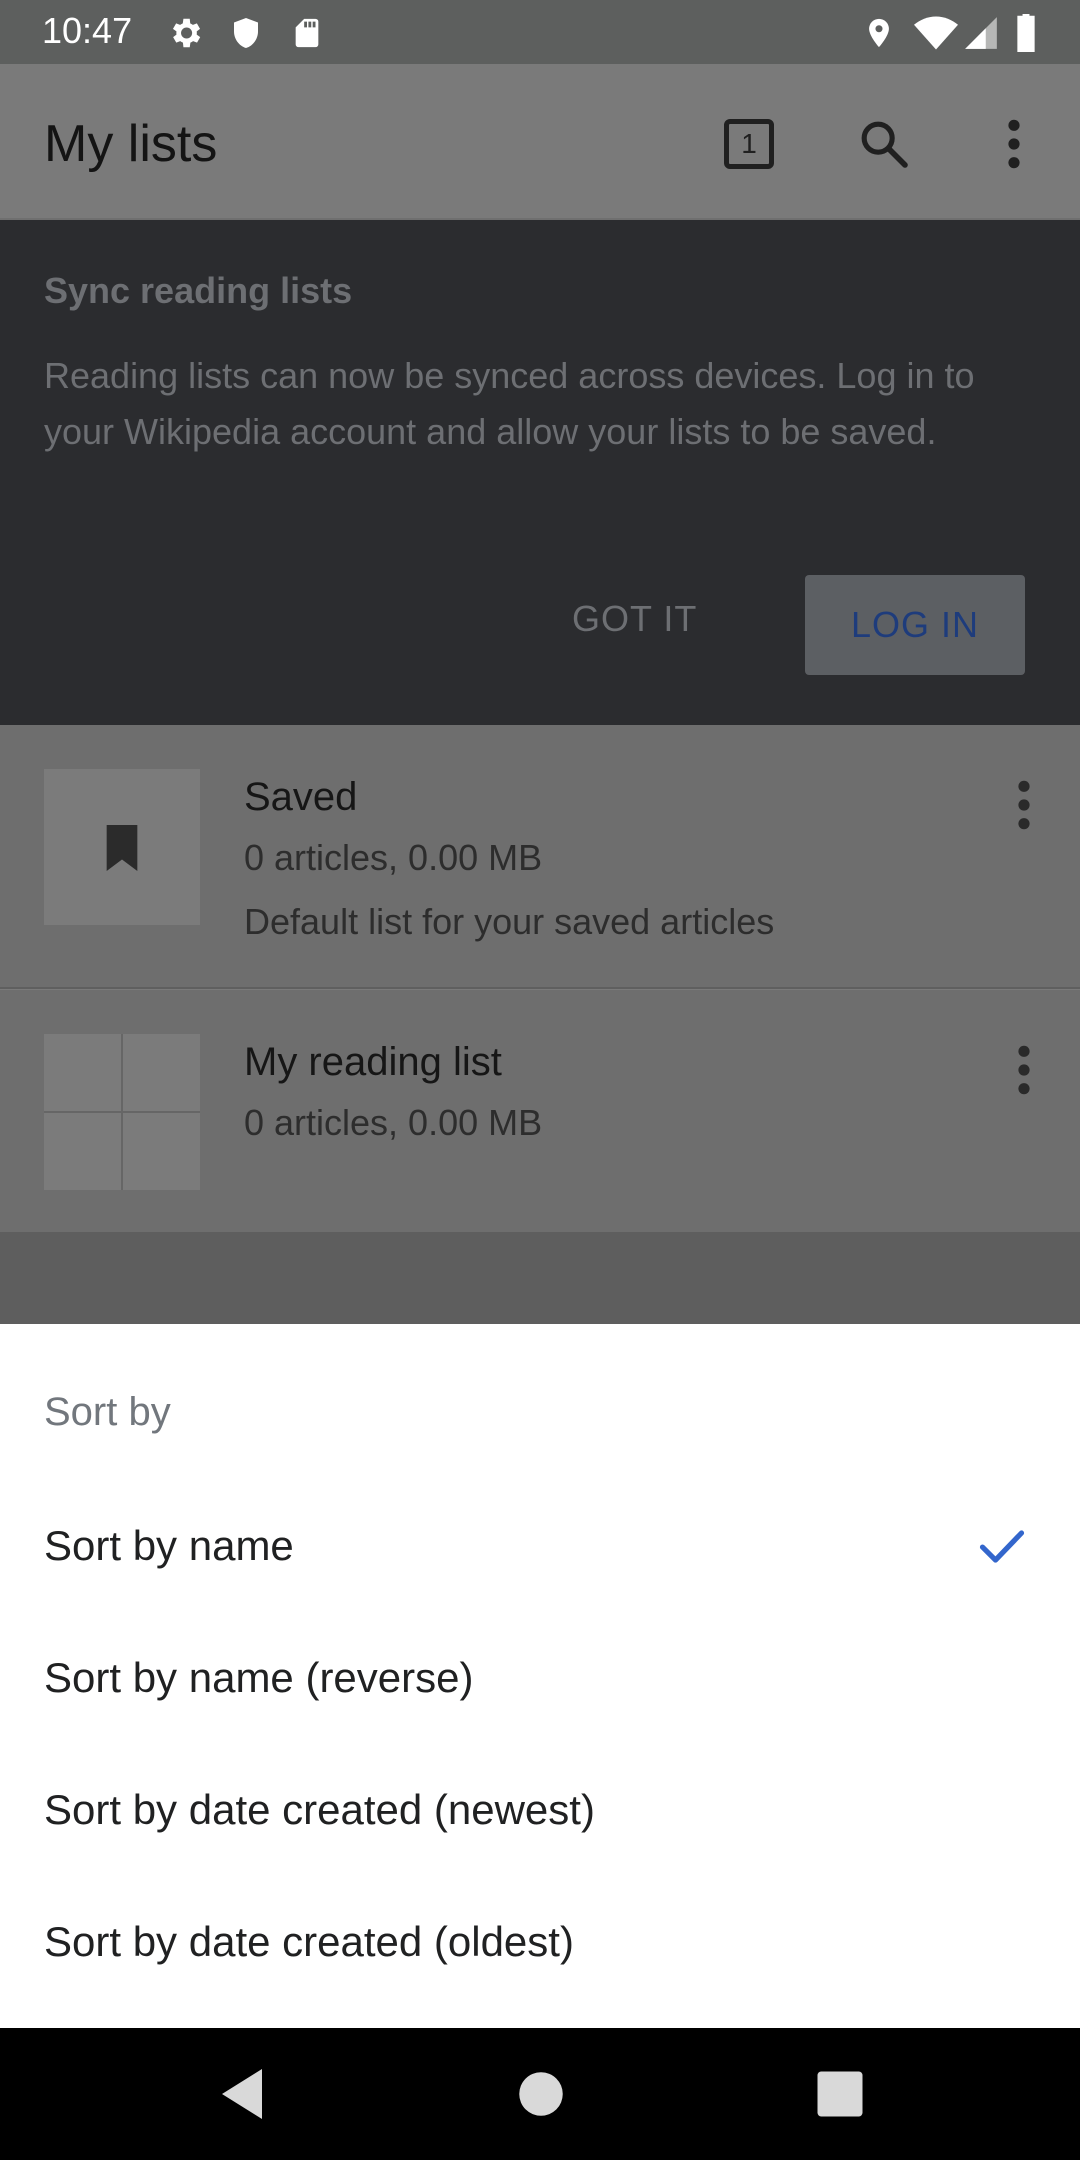  Describe the element at coordinates (936, 33) in the screenshot. I see `wifi-icon` at that location.